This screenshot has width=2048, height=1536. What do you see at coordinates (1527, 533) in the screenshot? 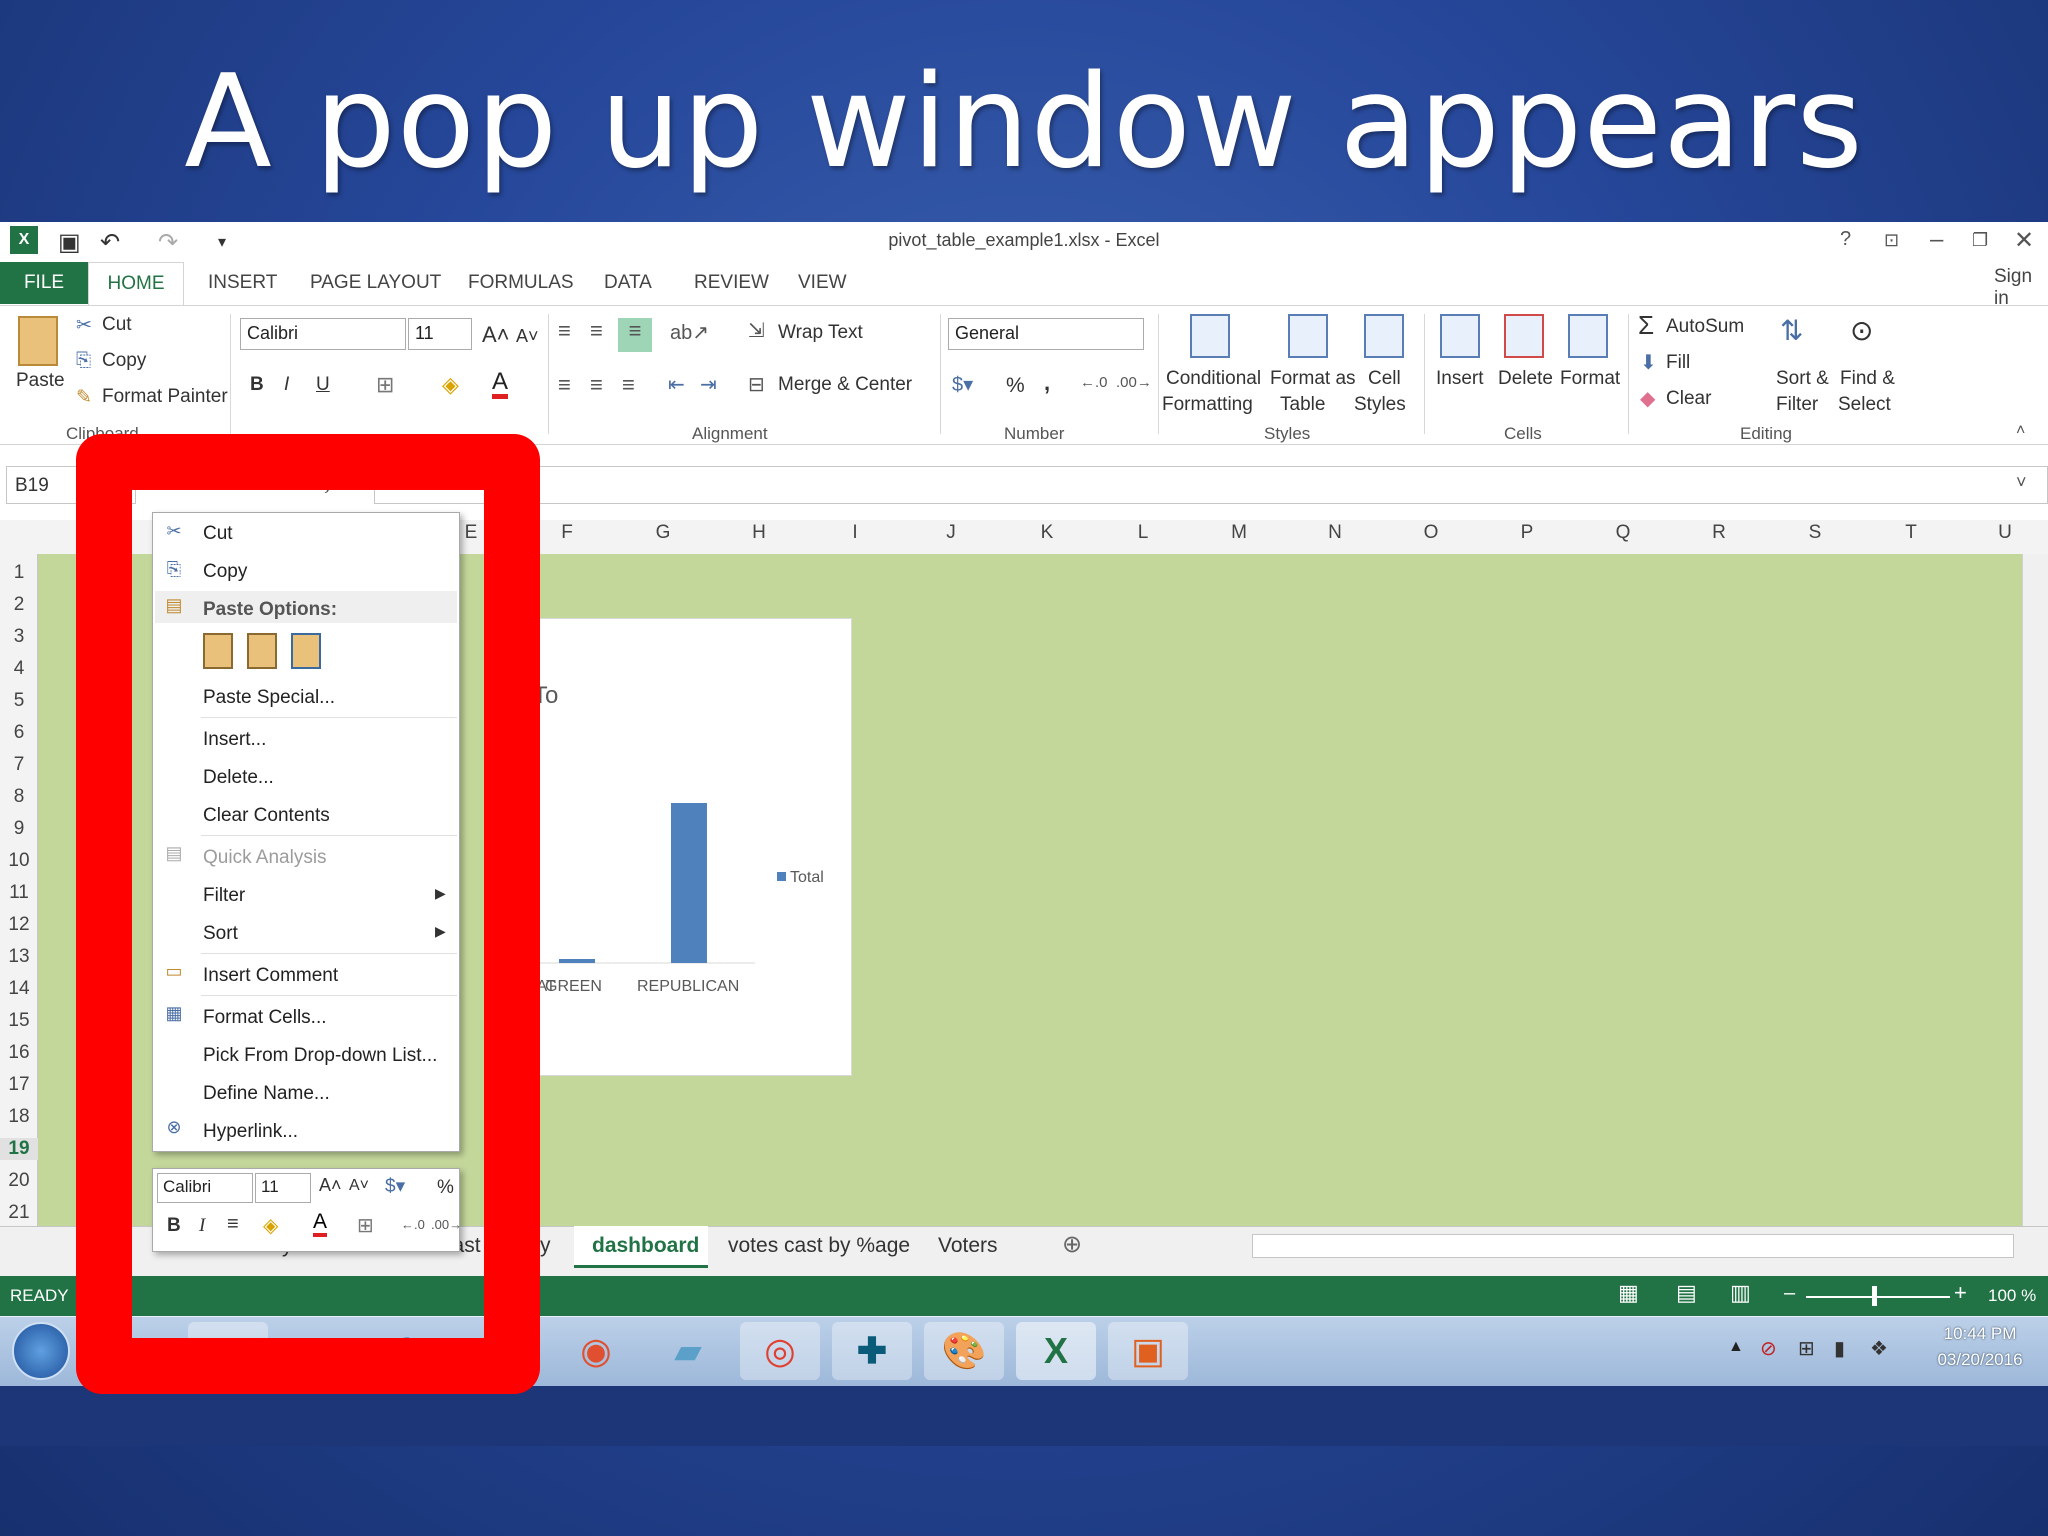
I see `column-header: P` at bounding box center [1527, 533].